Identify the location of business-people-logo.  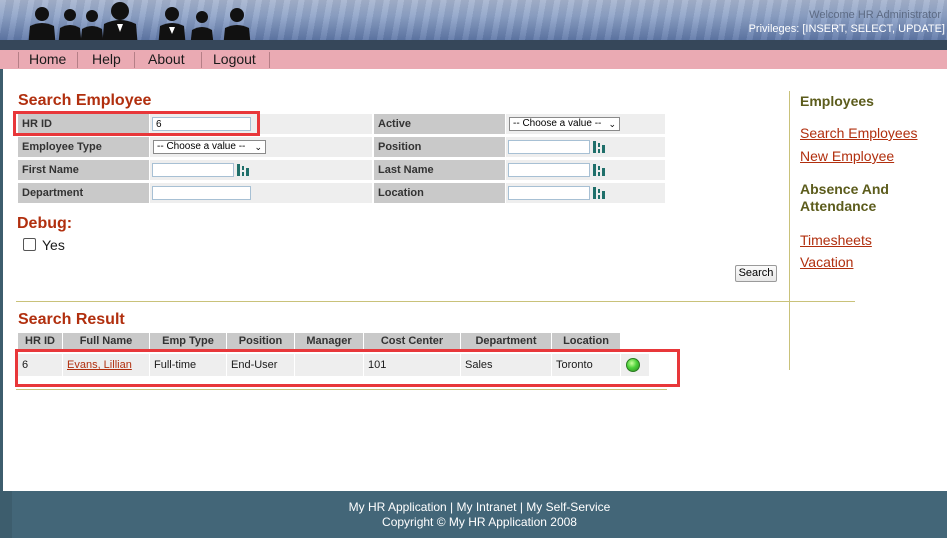
(139, 21).